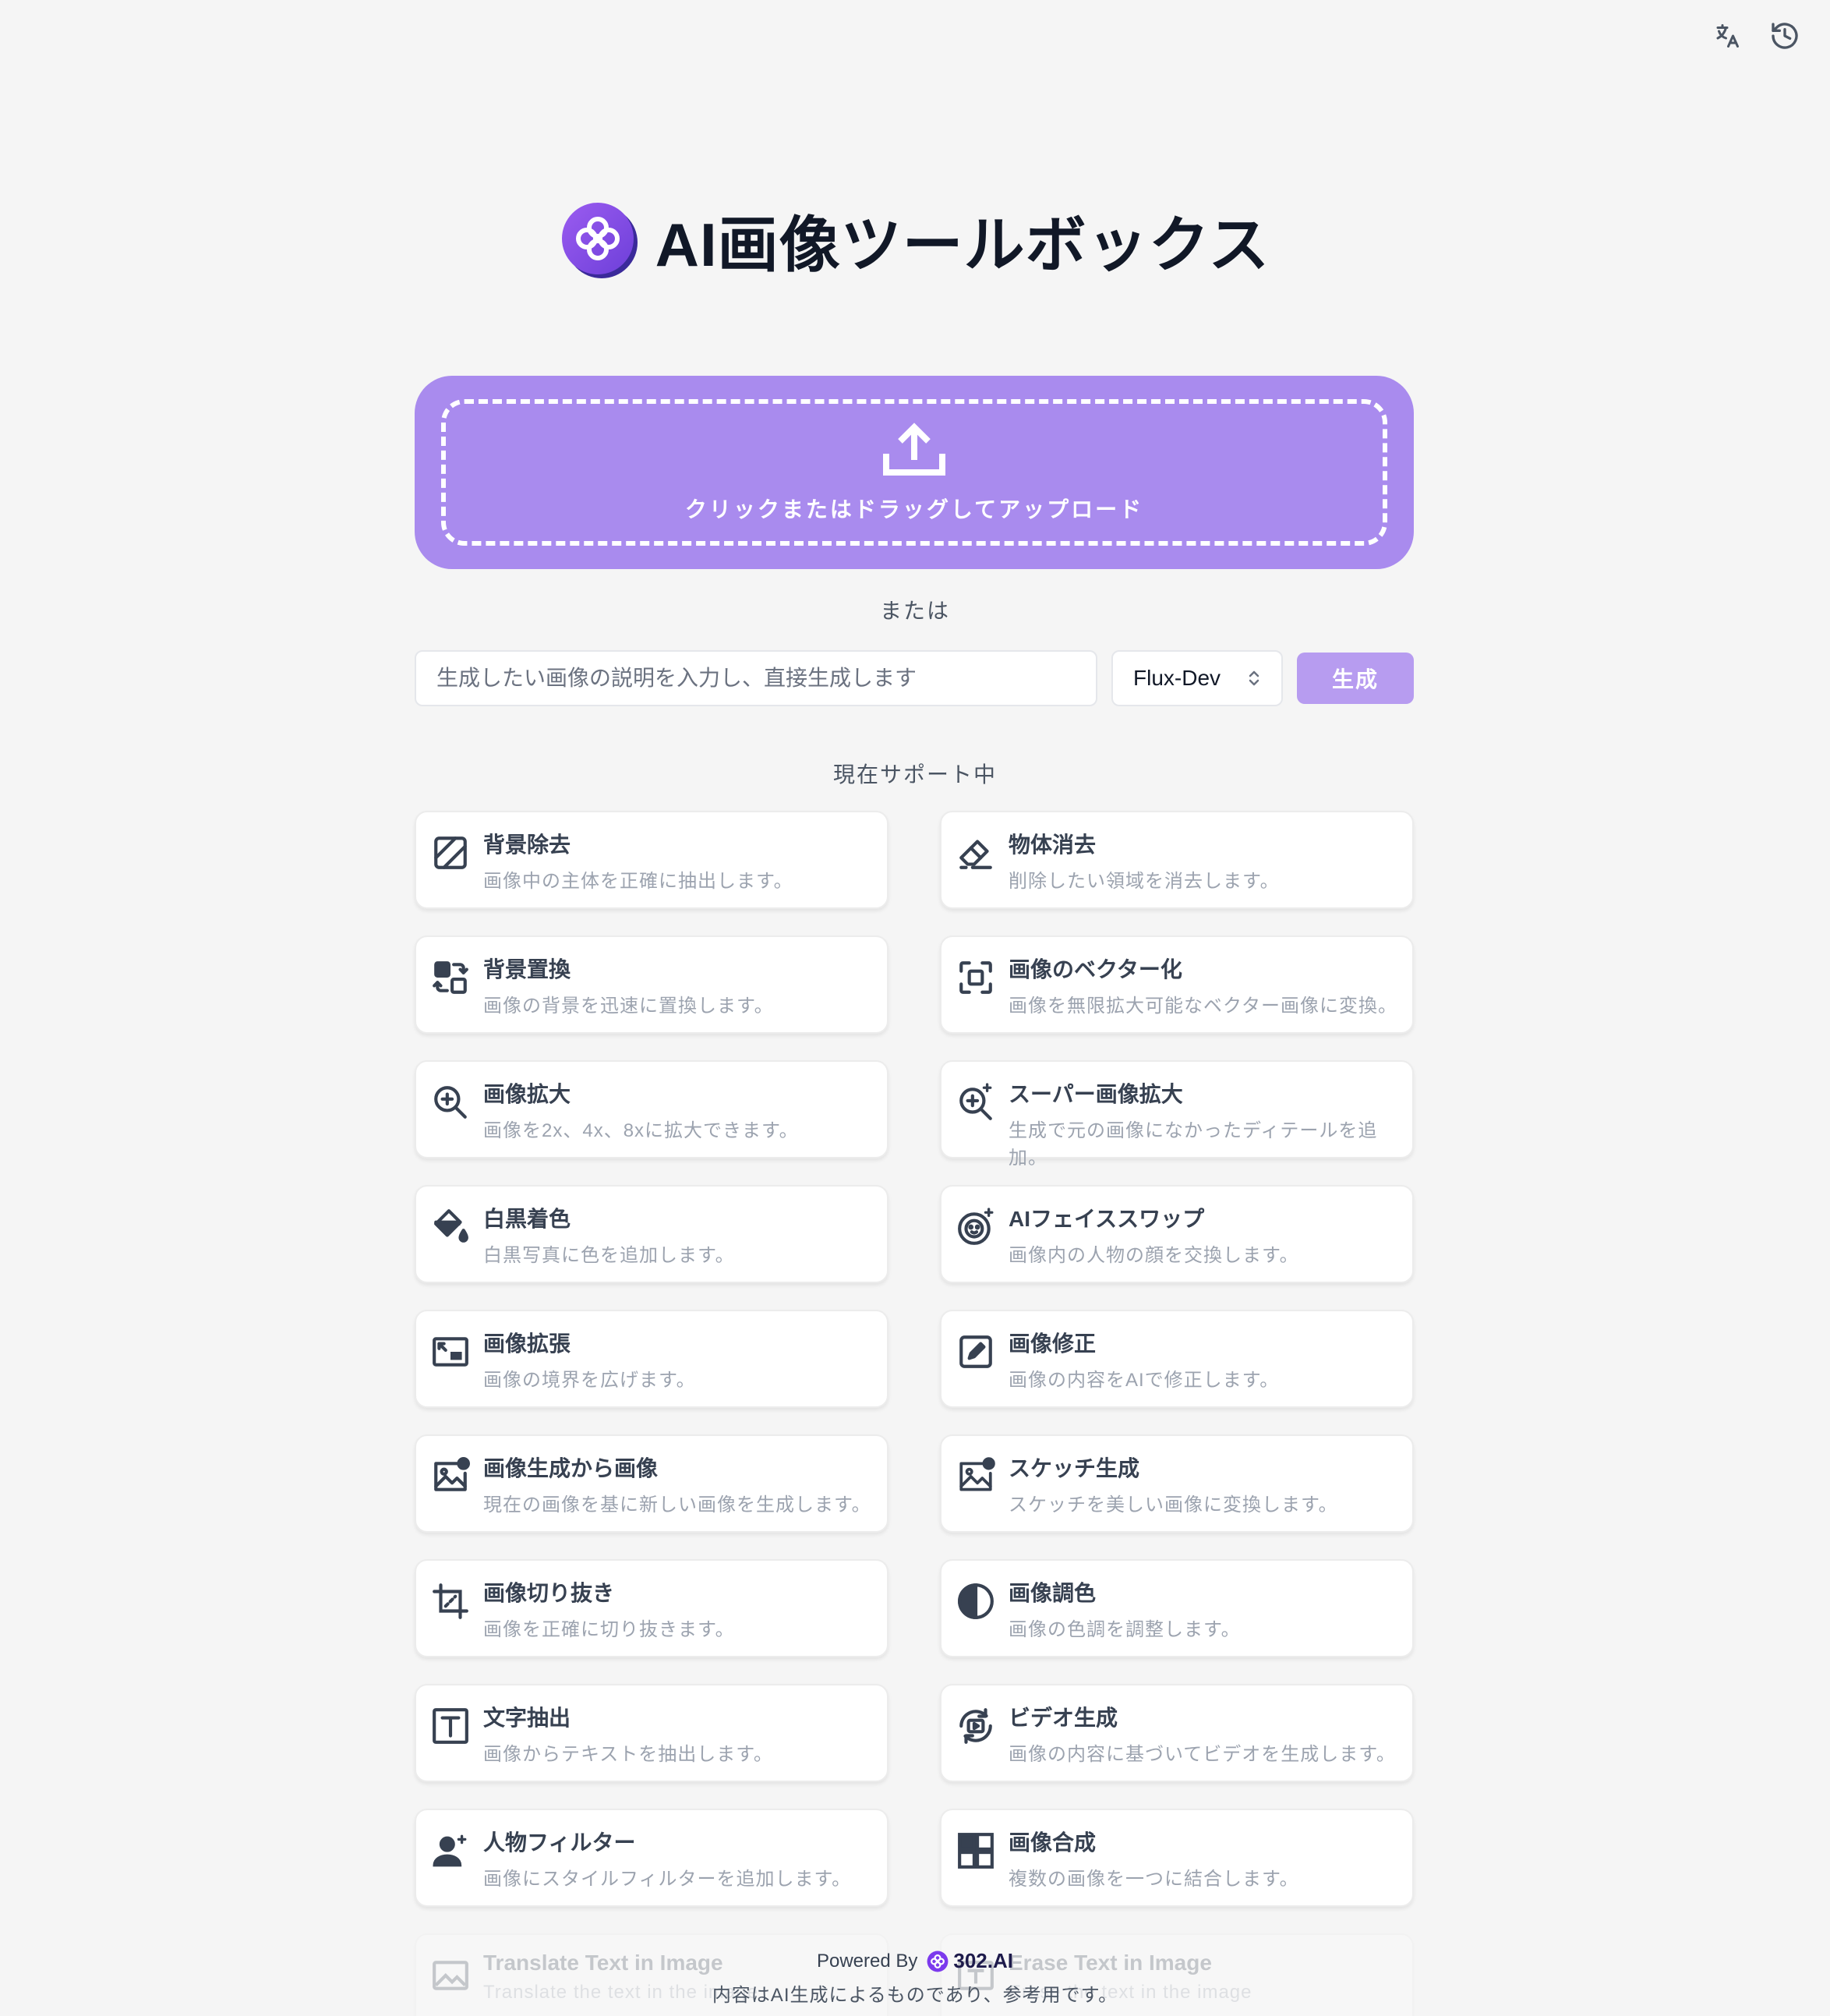  Describe the element at coordinates (1154, 1255) in the screenshot. I see `tool-desc: 画像内の人物の顔を交換します。` at that location.